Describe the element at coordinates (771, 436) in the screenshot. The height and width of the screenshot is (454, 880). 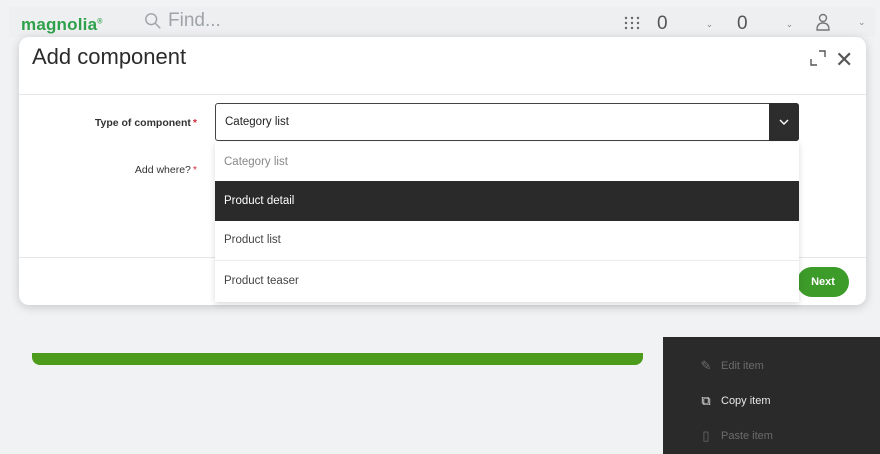
I see `context-item-paste: ▯ Paste item` at that location.